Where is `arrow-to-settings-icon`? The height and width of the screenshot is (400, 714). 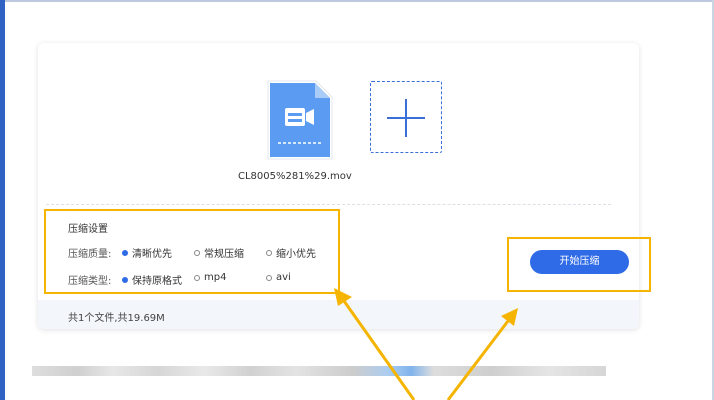
arrow-to-settings-icon is located at coordinates (375, 344).